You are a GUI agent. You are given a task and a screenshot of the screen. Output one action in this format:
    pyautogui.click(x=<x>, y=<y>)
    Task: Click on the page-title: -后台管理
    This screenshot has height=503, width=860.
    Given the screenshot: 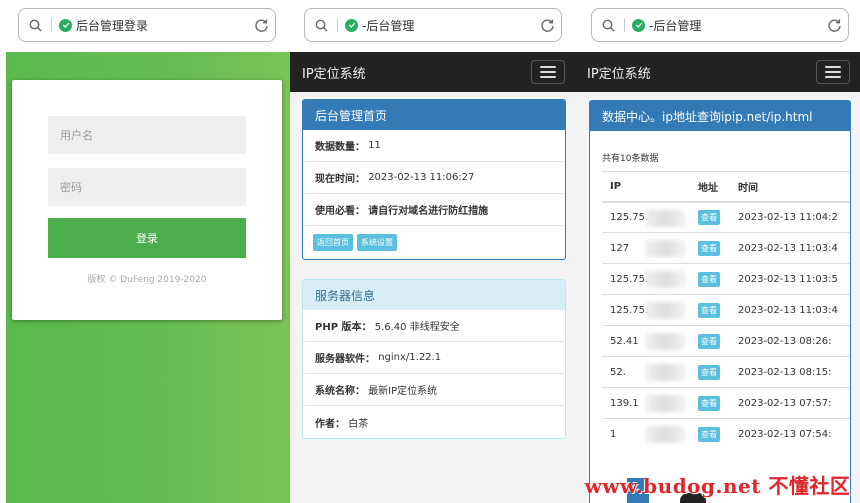 What is the action you would take?
    pyautogui.click(x=675, y=25)
    